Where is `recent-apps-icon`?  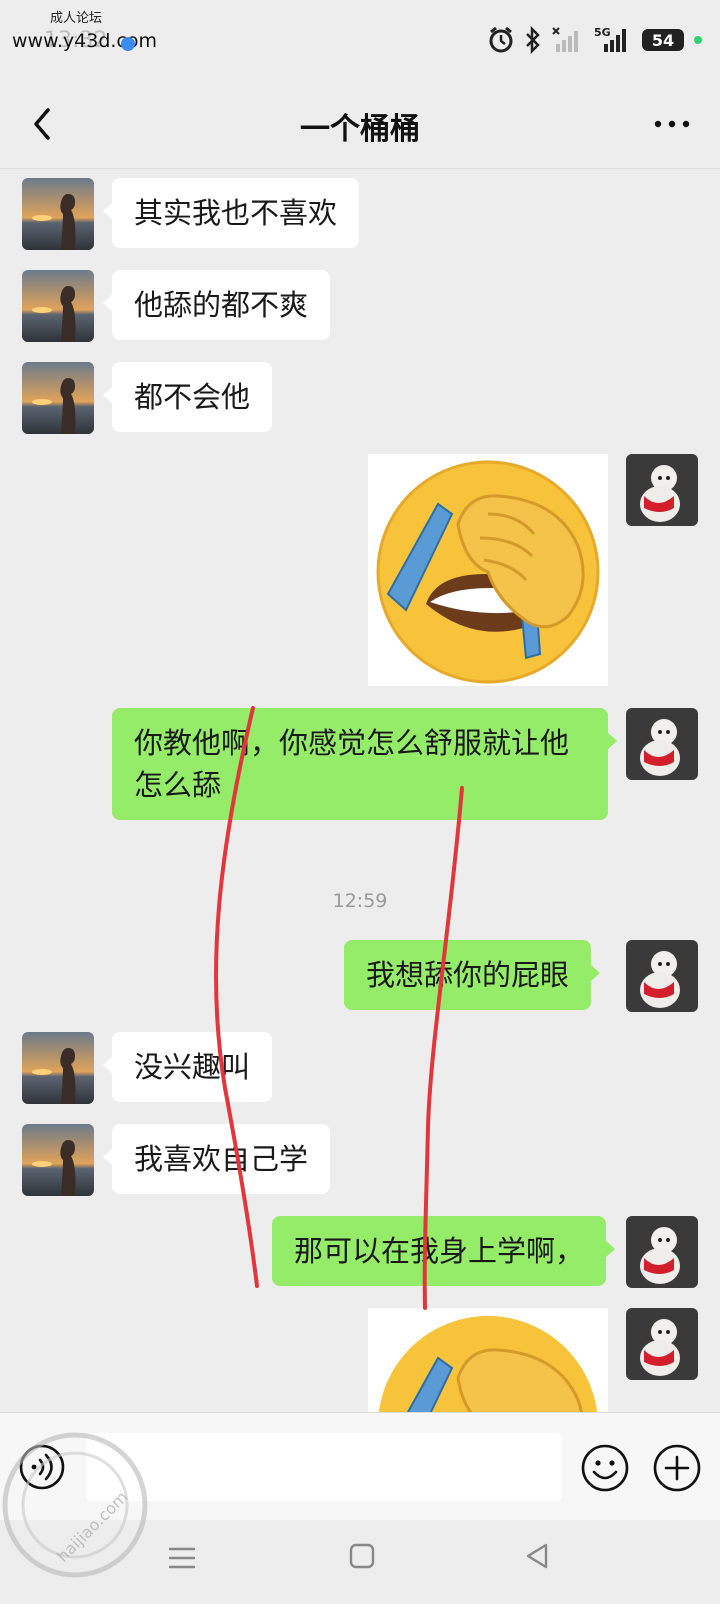
recent-apps-icon is located at coordinates (182, 1558).